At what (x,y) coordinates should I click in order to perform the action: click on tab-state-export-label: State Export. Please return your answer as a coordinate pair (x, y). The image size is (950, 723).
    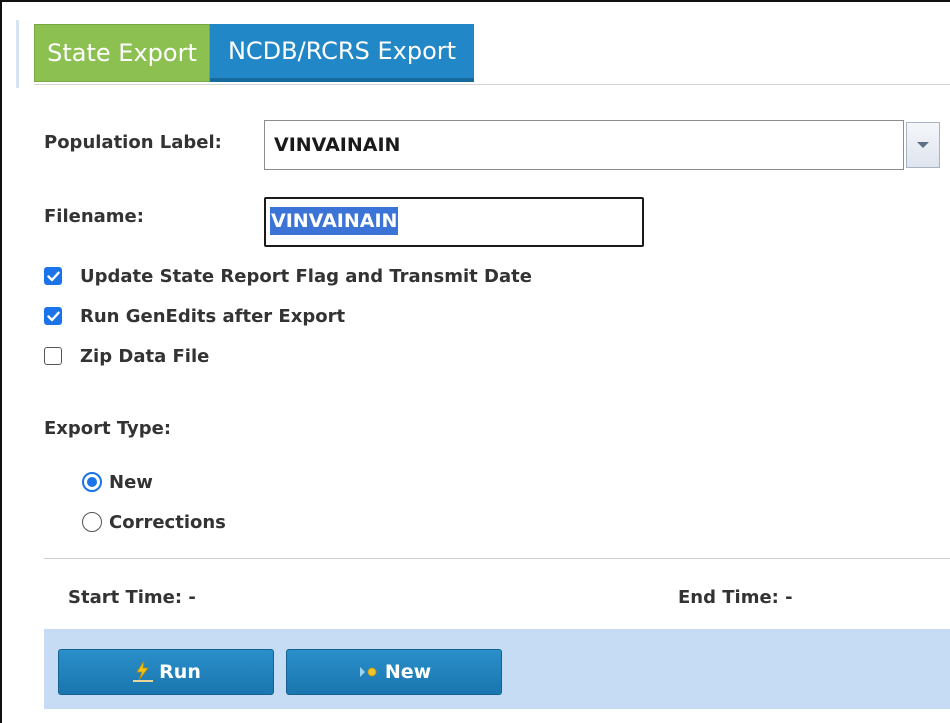
    Looking at the image, I should click on (122, 53).